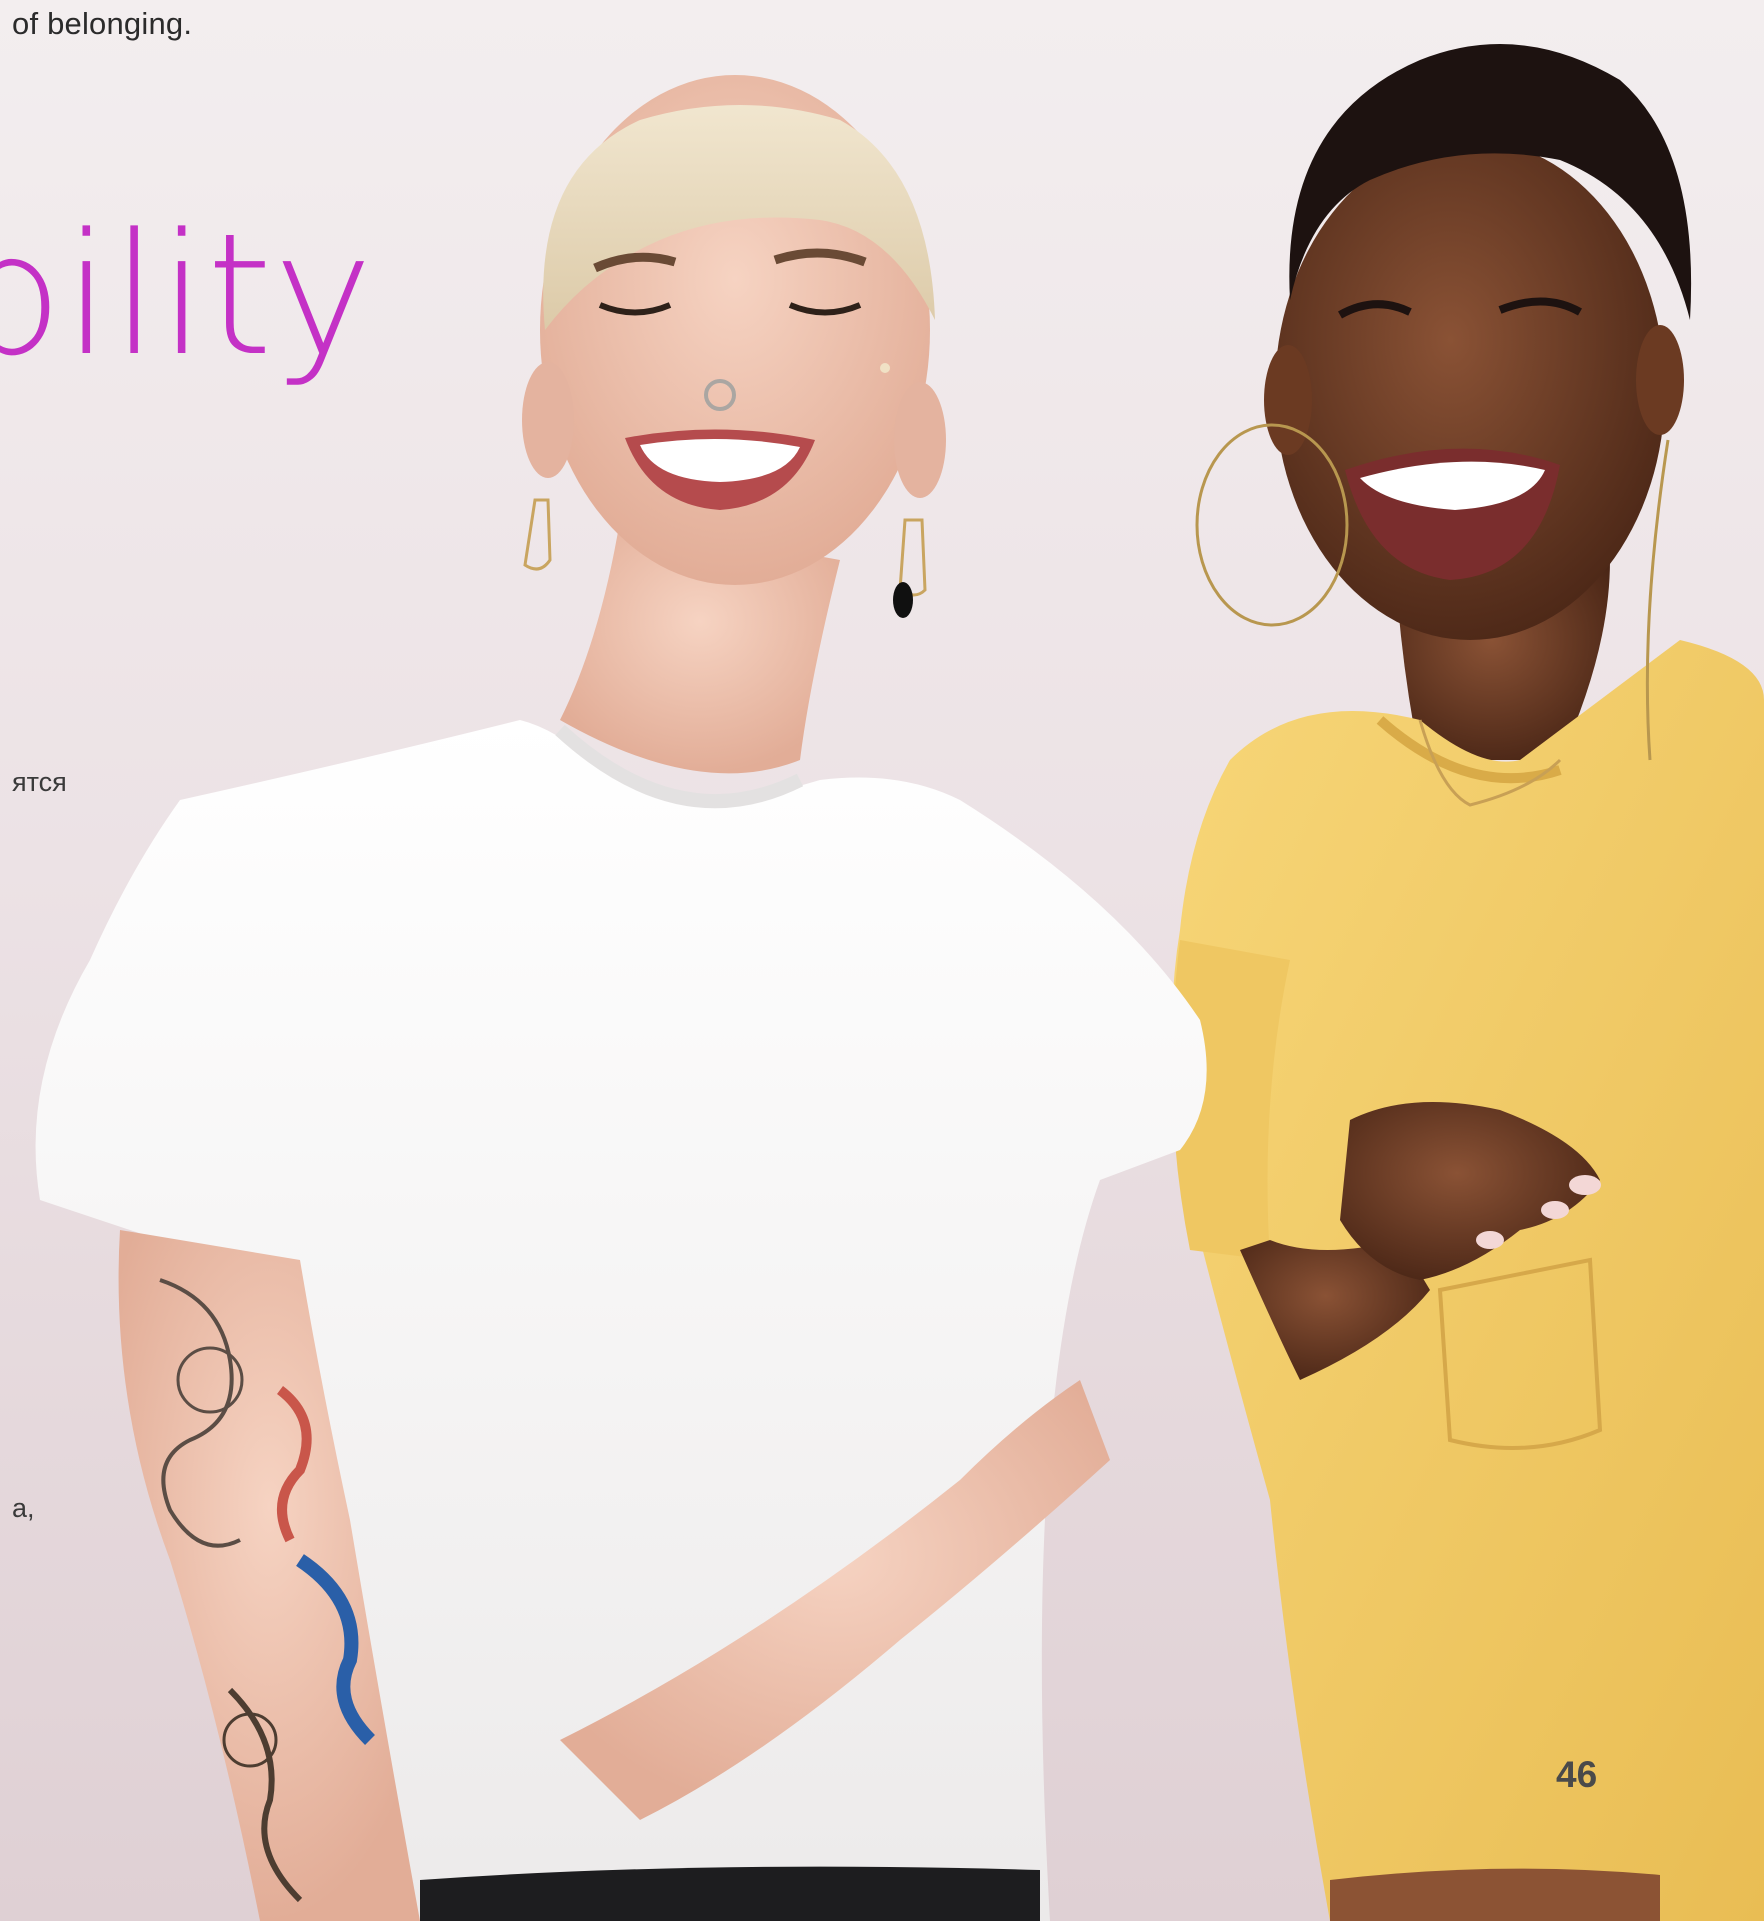  What do you see at coordinates (187, 295) in the screenshot?
I see `section-headline: bility` at bounding box center [187, 295].